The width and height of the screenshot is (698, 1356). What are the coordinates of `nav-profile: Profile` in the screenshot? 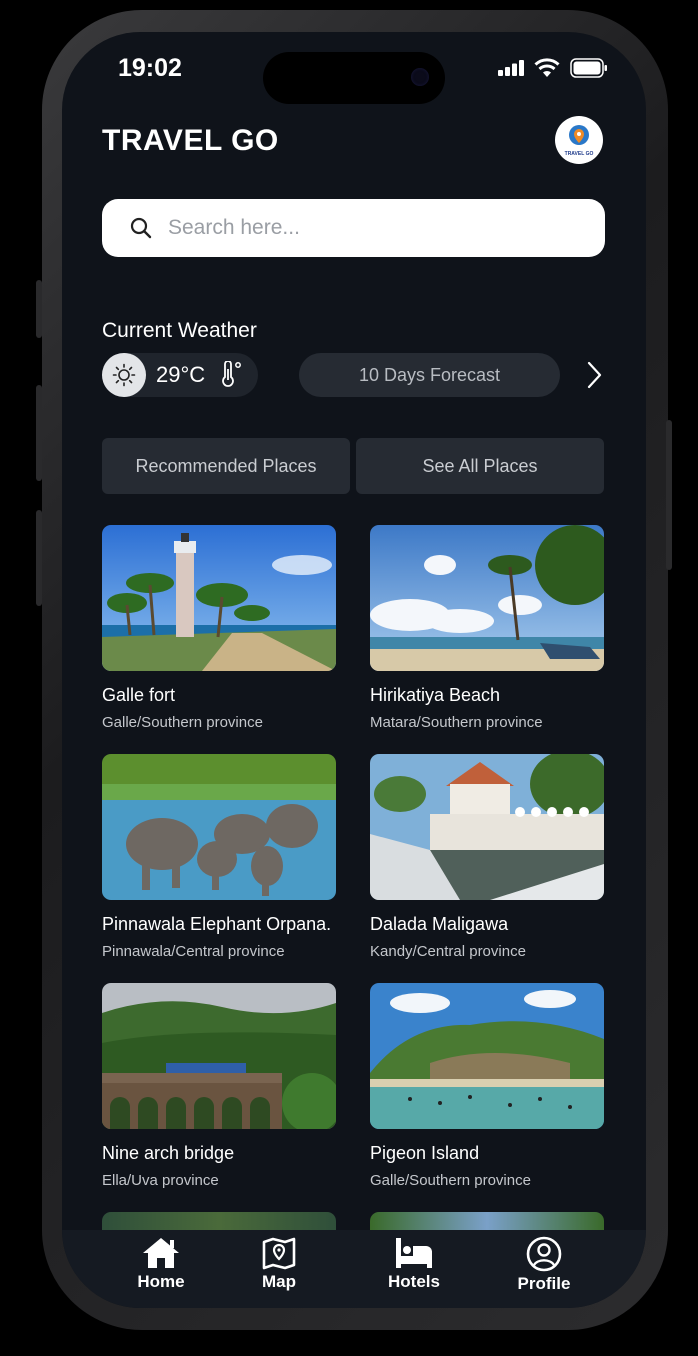 It's located at (544, 1265).